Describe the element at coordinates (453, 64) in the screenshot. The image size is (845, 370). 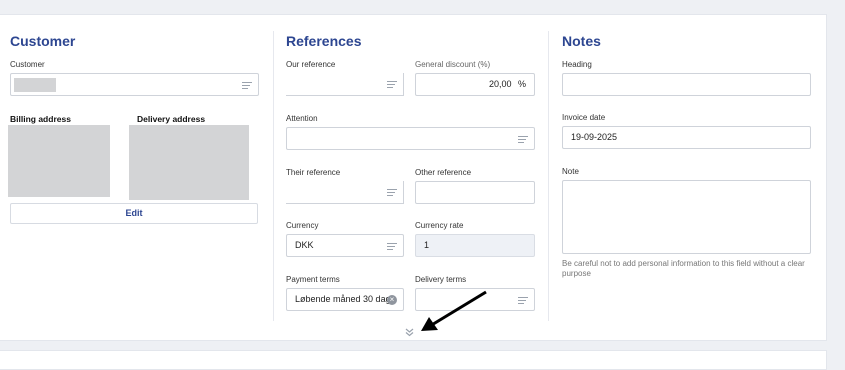
I see `general-discount-label: General discount (%)` at that location.